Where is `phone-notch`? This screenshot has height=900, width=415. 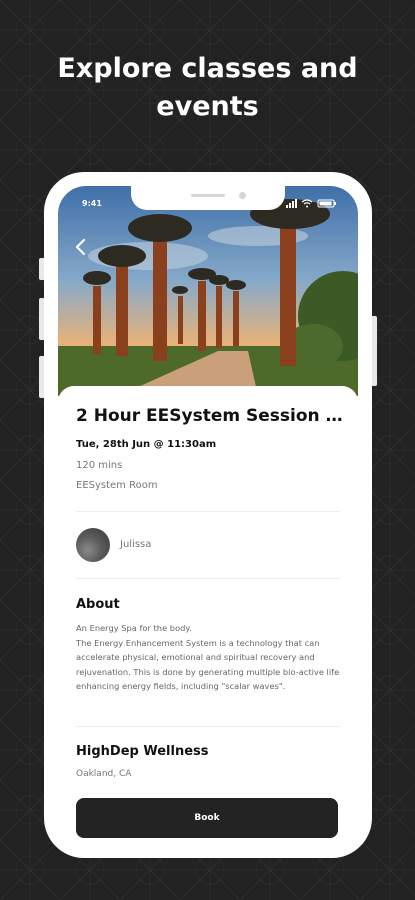
phone-notch is located at coordinates (208, 198).